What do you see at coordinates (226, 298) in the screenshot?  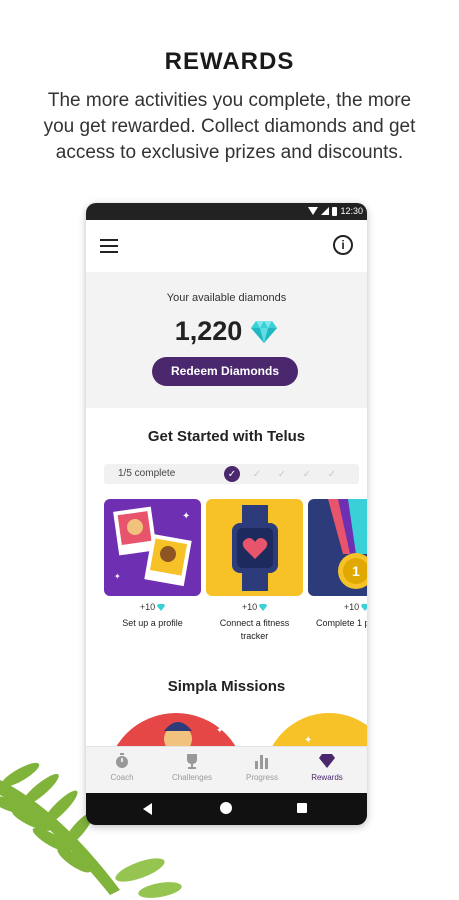 I see `diamonds-label: Your available diamonds` at bounding box center [226, 298].